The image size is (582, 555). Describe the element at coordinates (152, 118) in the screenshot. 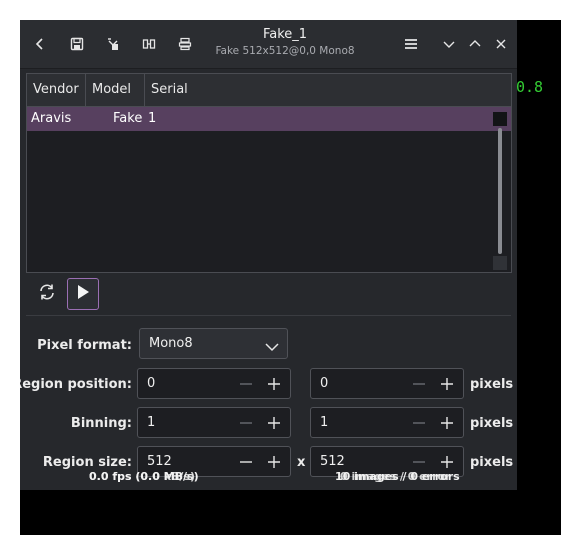

I see `cell-serial: 1` at that location.